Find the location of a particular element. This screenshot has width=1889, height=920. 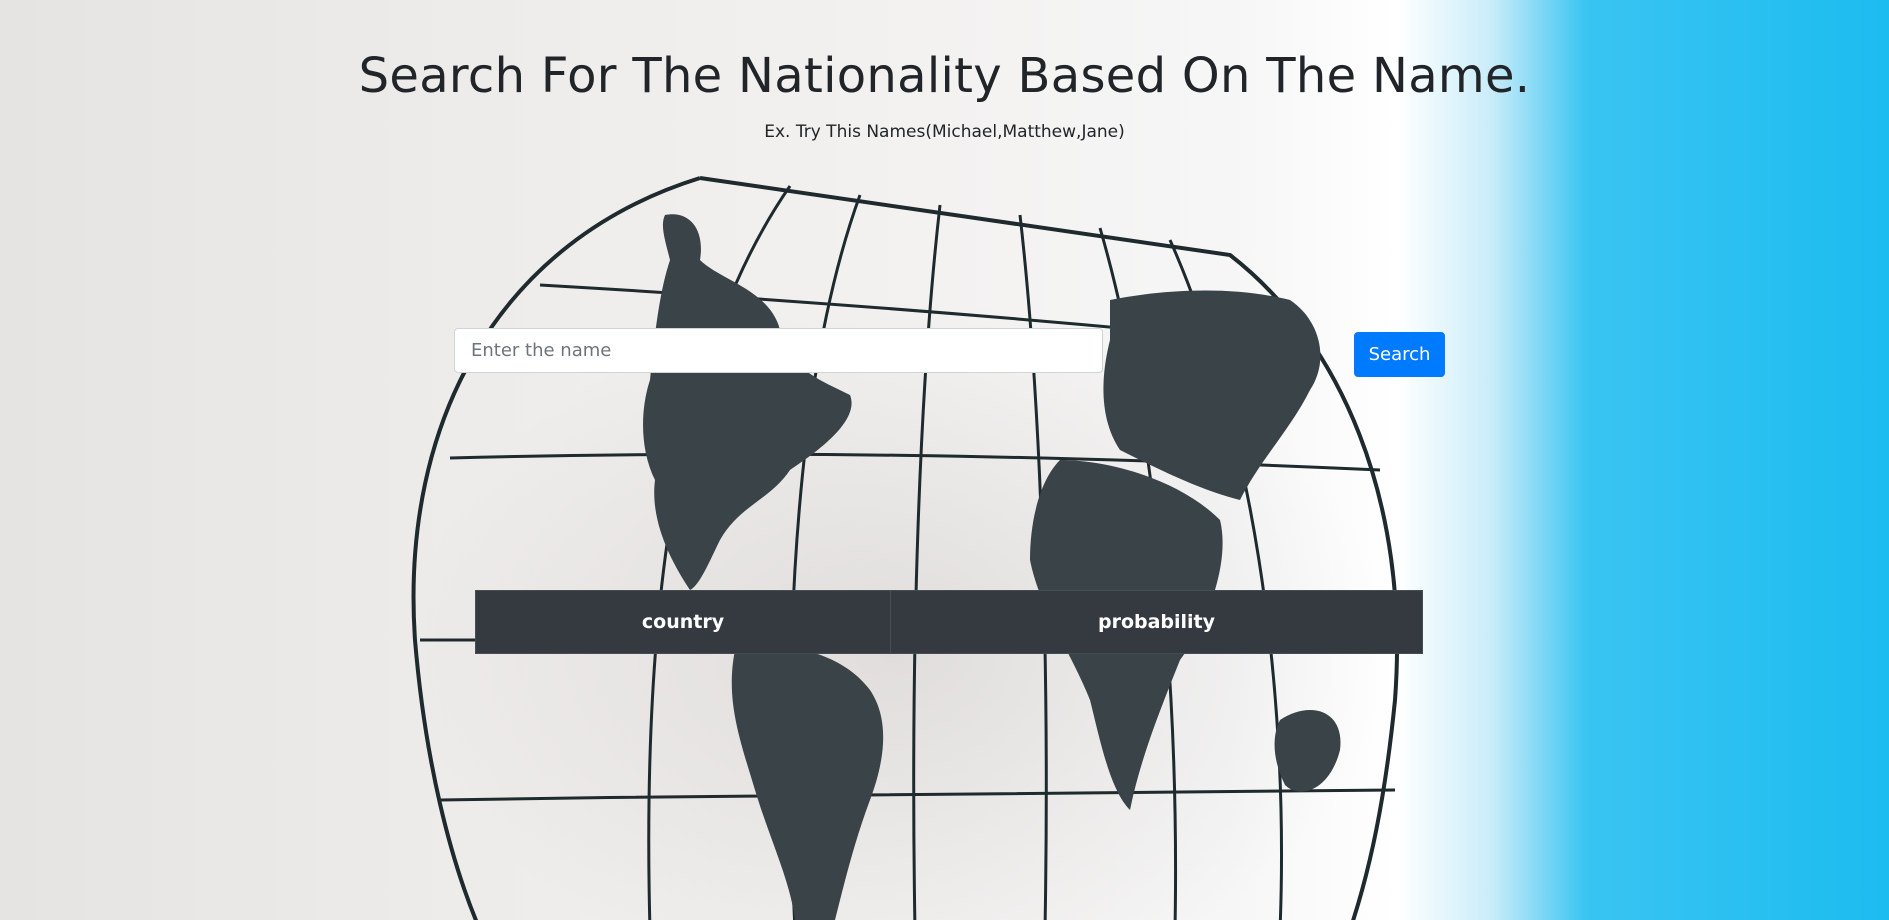

results-table-header: country probability is located at coordinates (949, 622).